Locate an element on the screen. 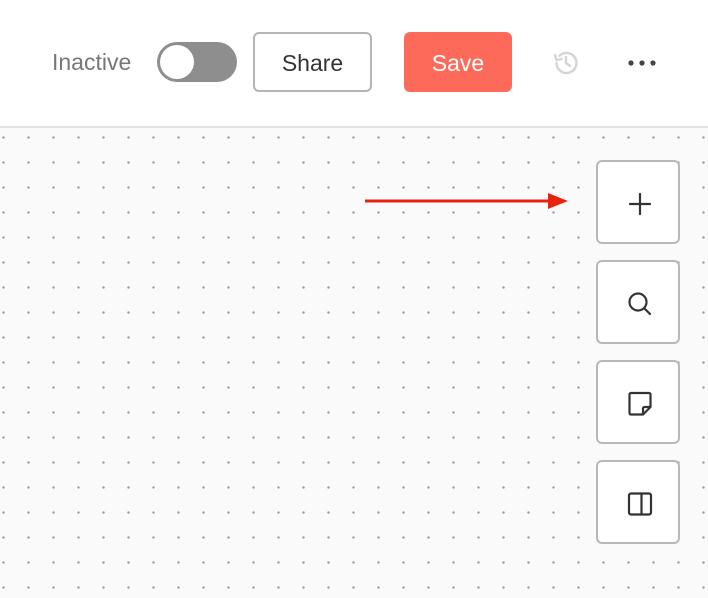 This screenshot has width=708, height=598. status-label: Inactive is located at coordinates (92, 62).